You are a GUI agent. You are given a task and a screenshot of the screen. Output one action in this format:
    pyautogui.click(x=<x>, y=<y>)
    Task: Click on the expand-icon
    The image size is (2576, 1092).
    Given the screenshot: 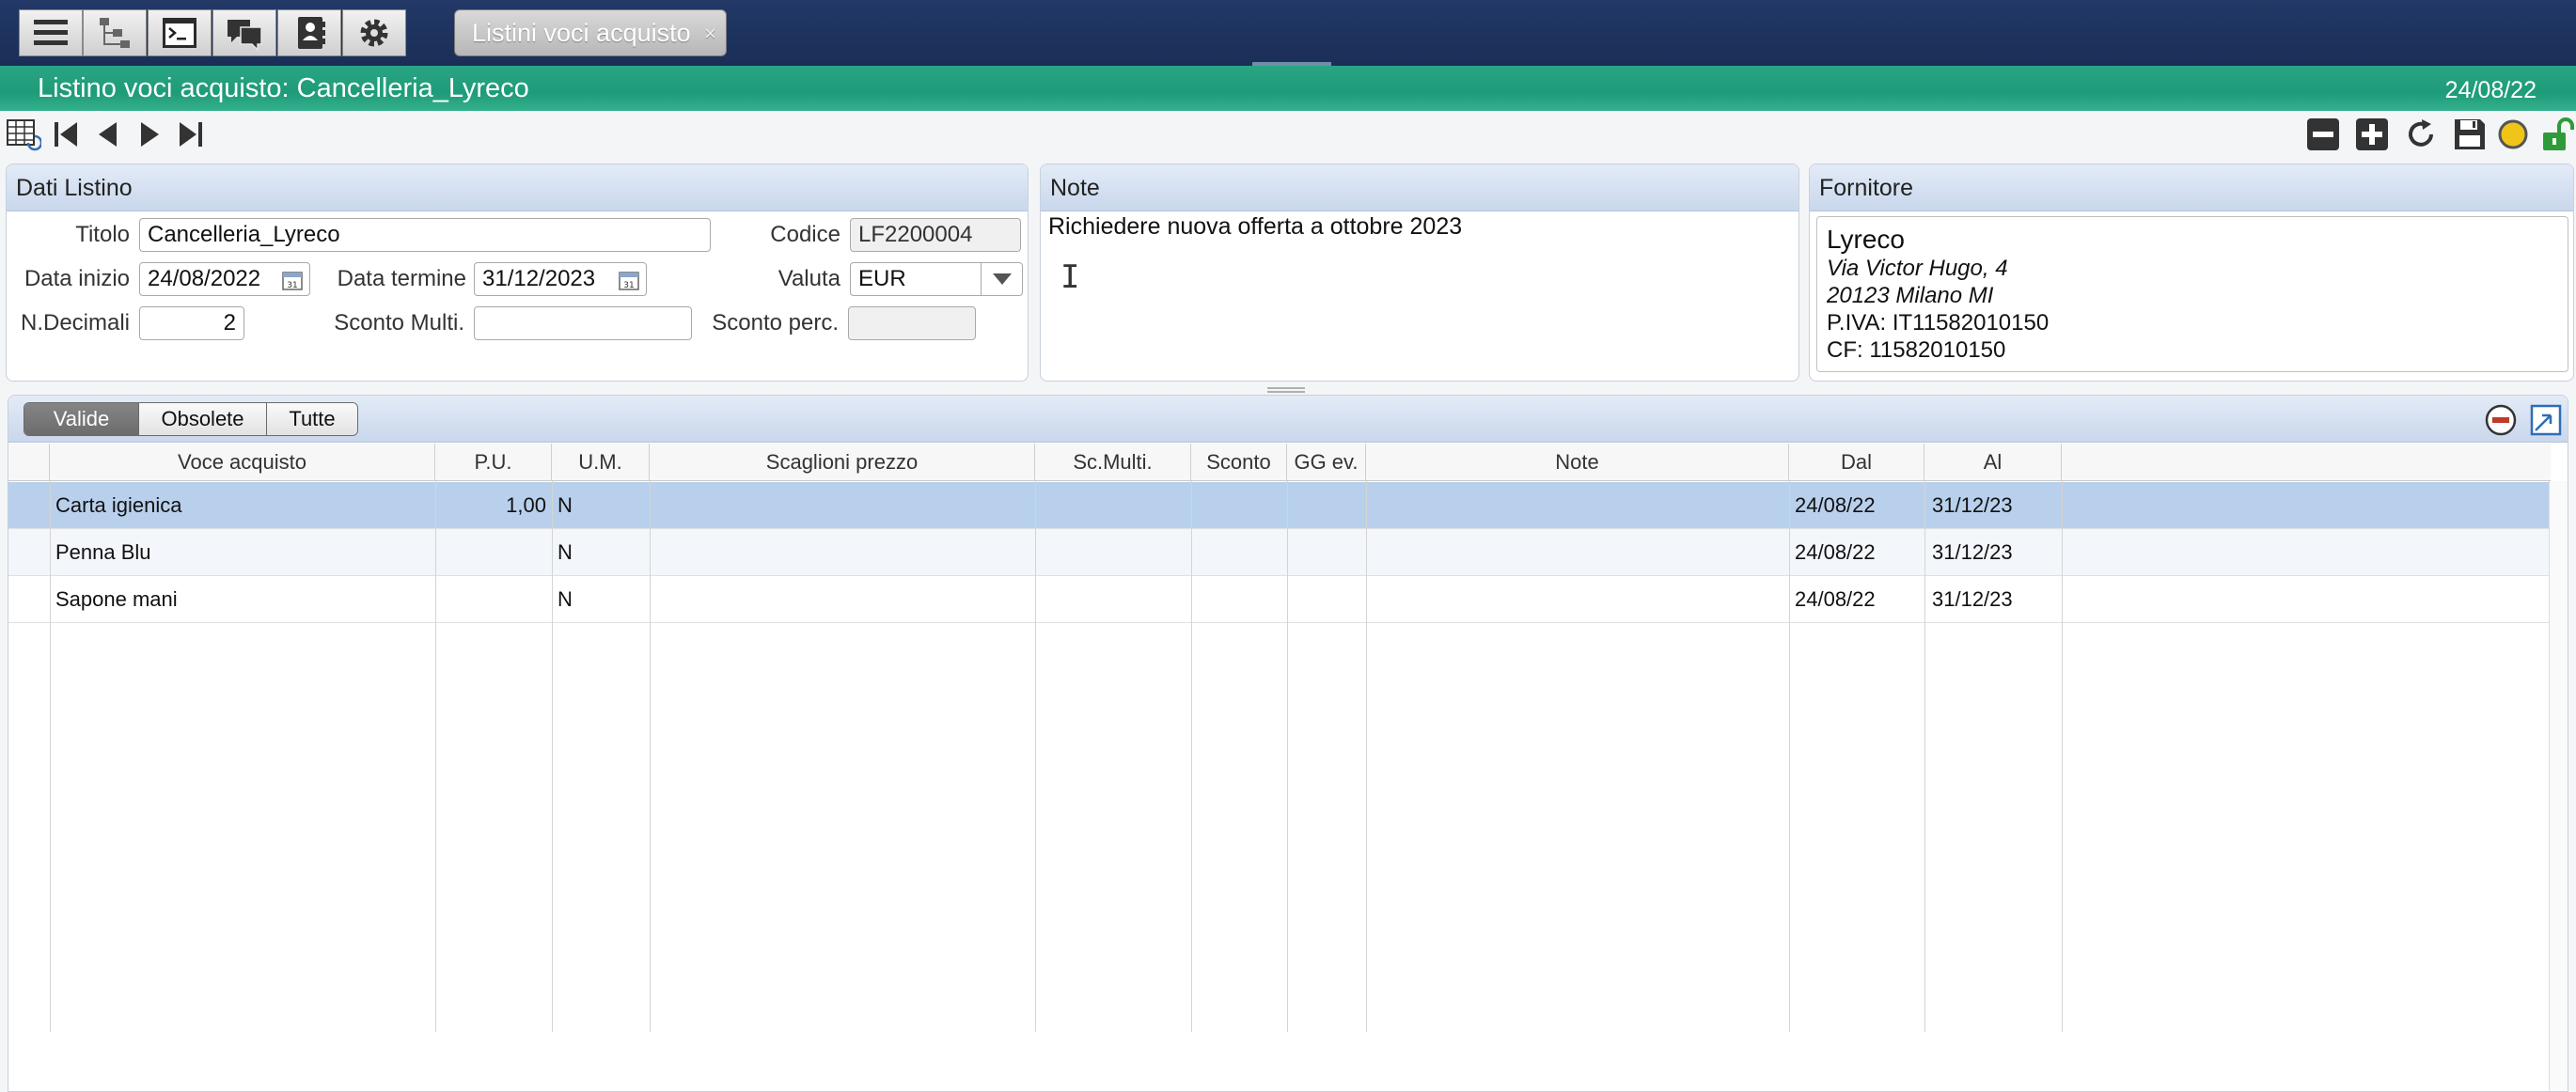 What is the action you would take?
    pyautogui.click(x=2546, y=420)
    